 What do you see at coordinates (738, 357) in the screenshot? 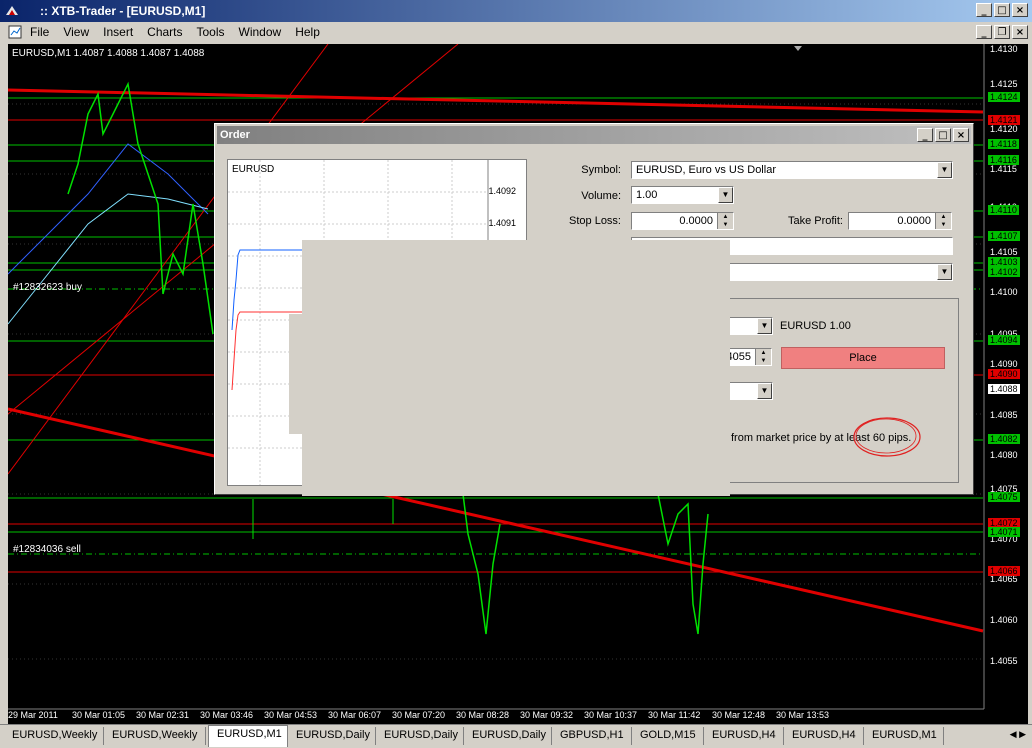
I see `pending-price-value: 4055` at bounding box center [738, 357].